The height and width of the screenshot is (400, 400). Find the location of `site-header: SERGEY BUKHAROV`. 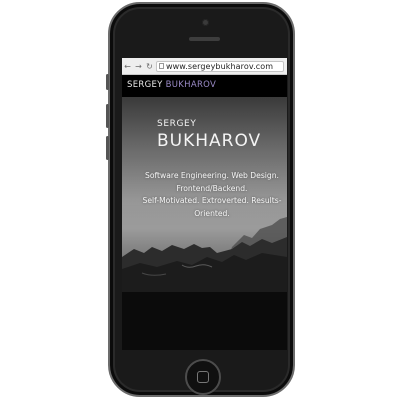

site-header: SERGEY BUKHAROV is located at coordinates (204, 86).